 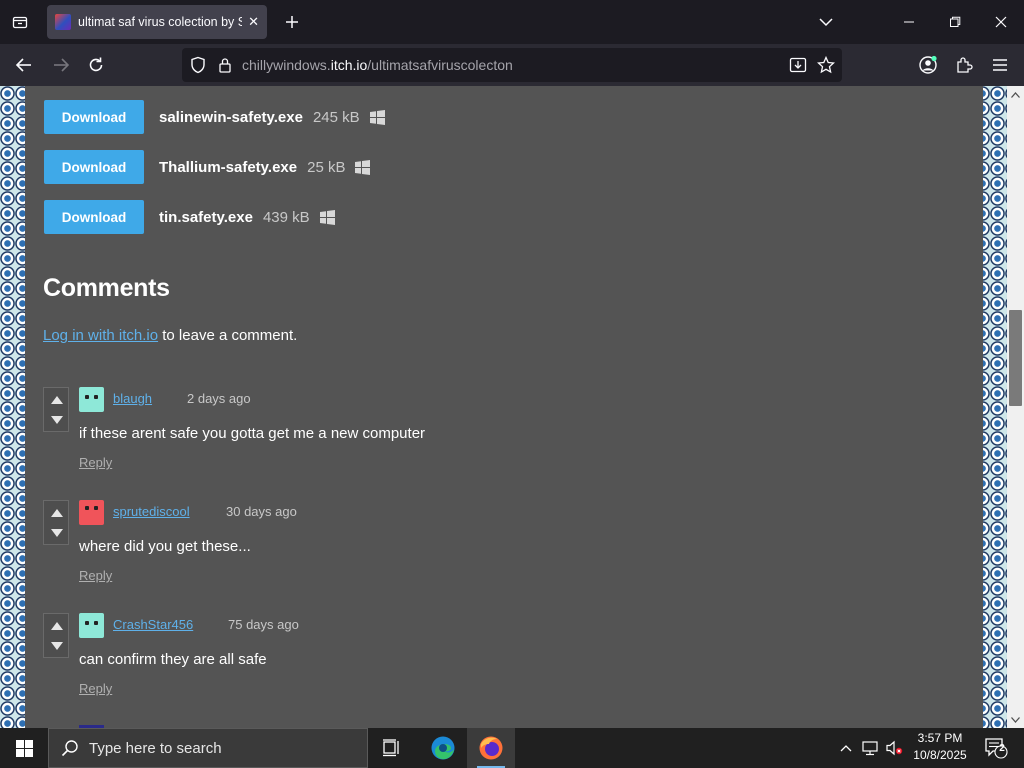 What do you see at coordinates (198, 65) in the screenshot?
I see `shield-icon` at bounding box center [198, 65].